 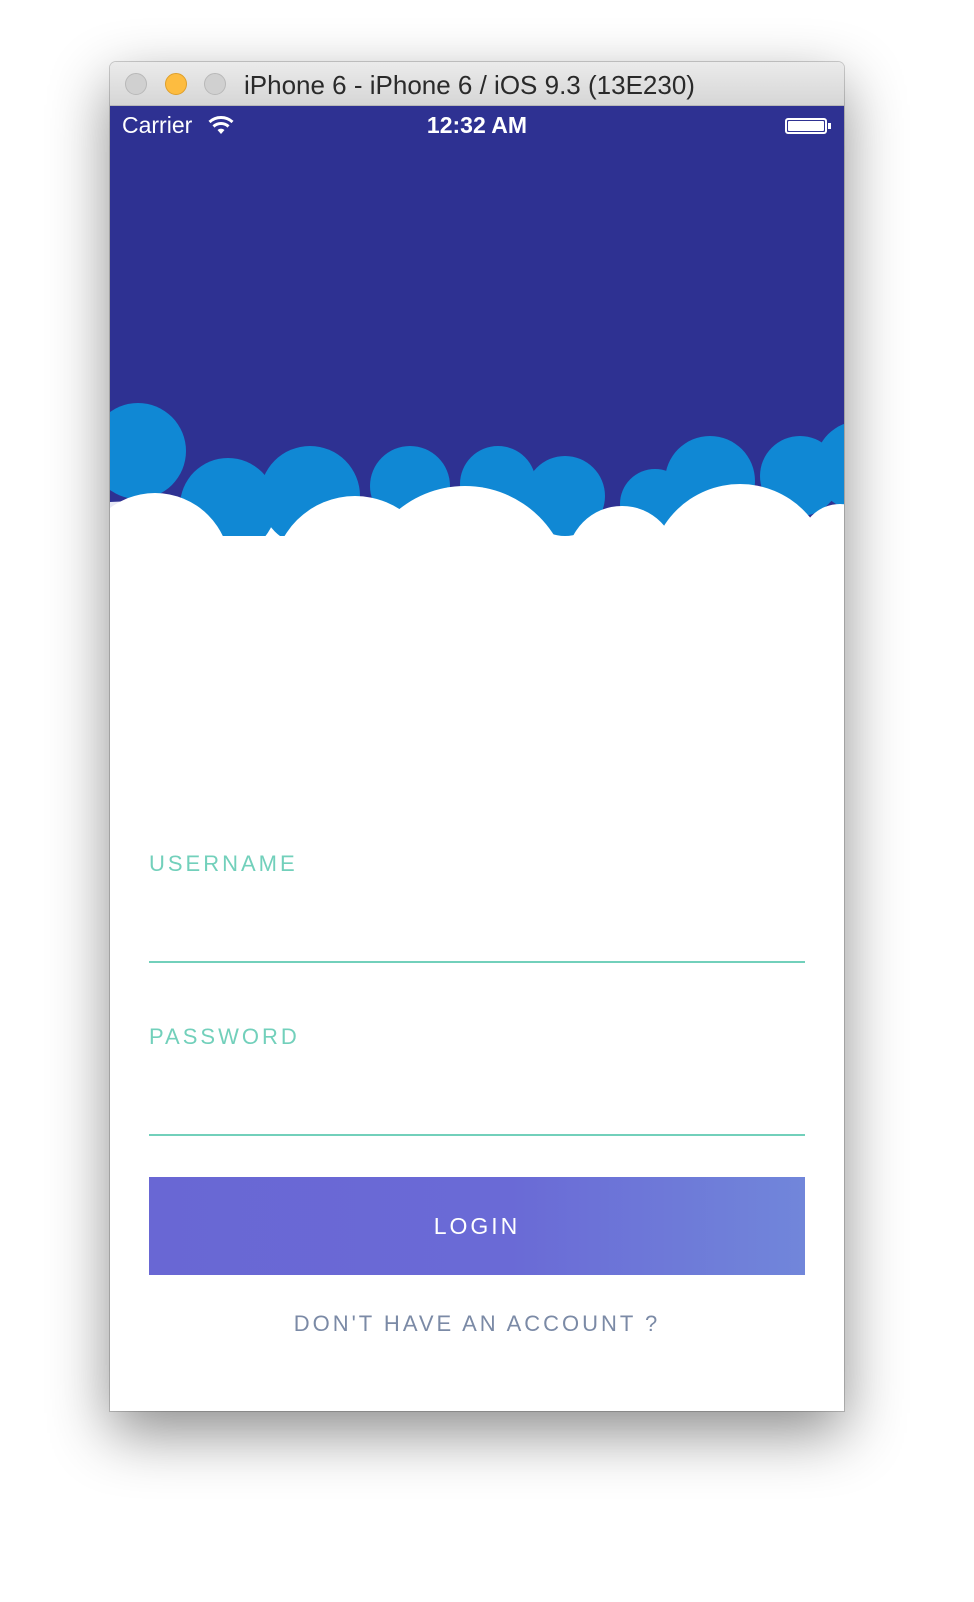 I want to click on ios-statusbar: Carrier 12:32 AM, so click(x=477, y=126).